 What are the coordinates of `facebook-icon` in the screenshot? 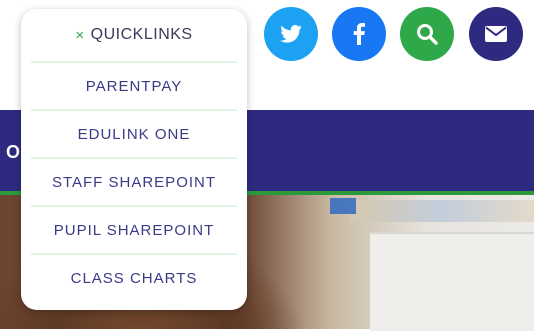 It's located at (359, 34).